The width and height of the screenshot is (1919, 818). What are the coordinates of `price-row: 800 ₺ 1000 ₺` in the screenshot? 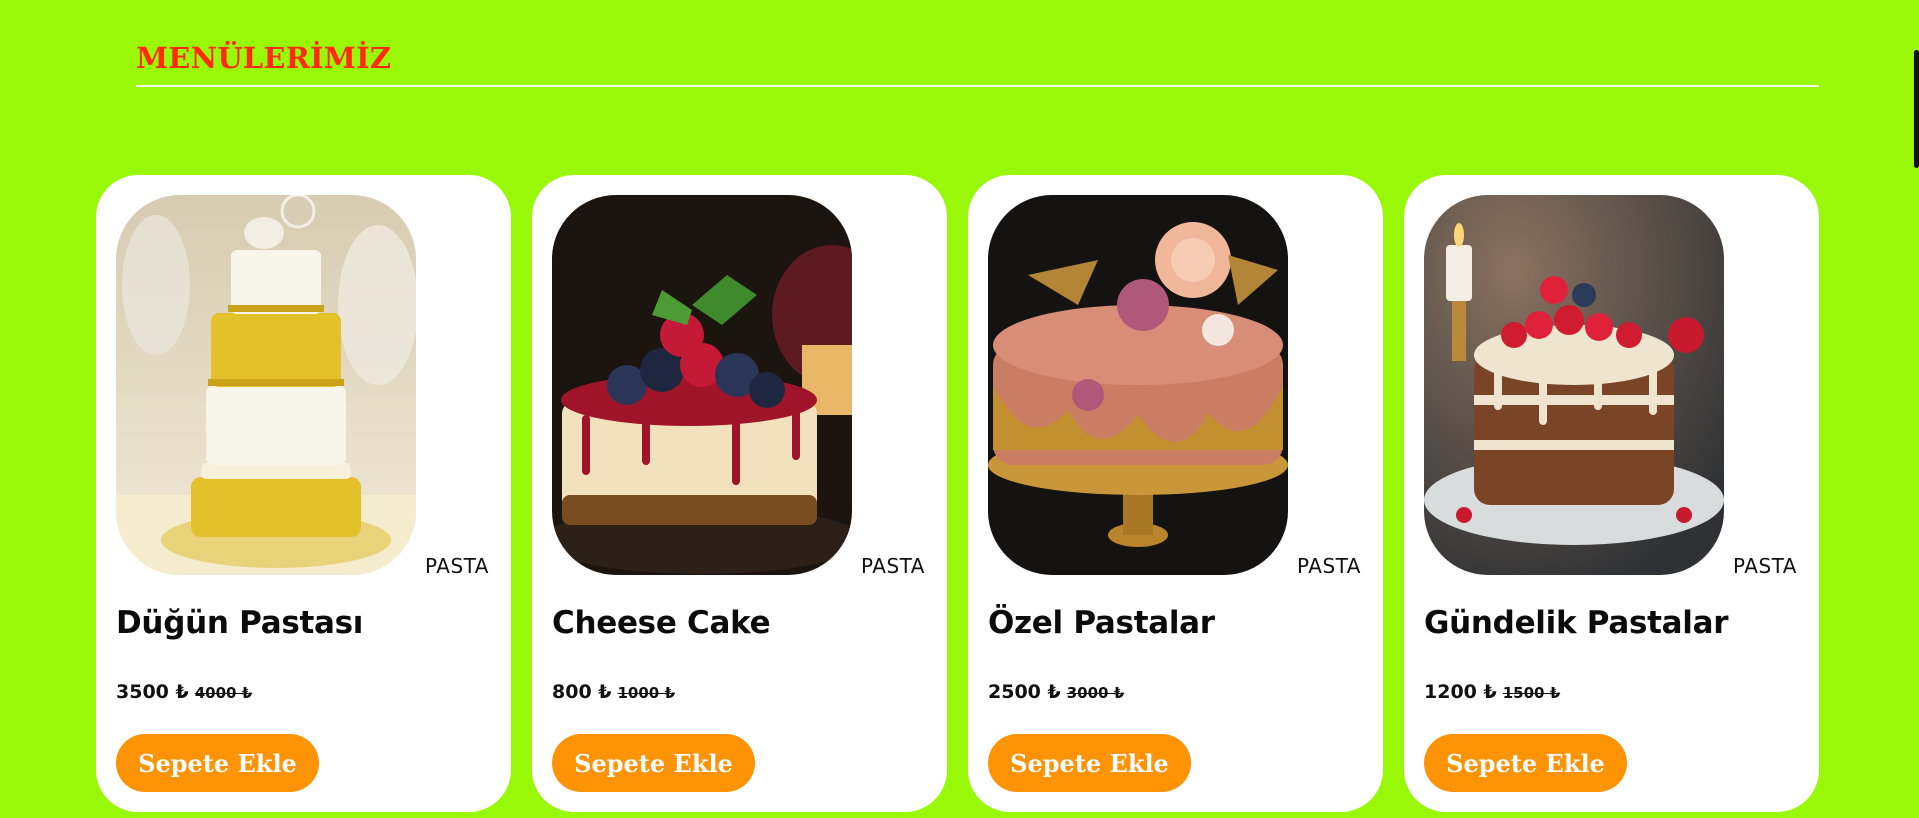 It's located at (613, 692).